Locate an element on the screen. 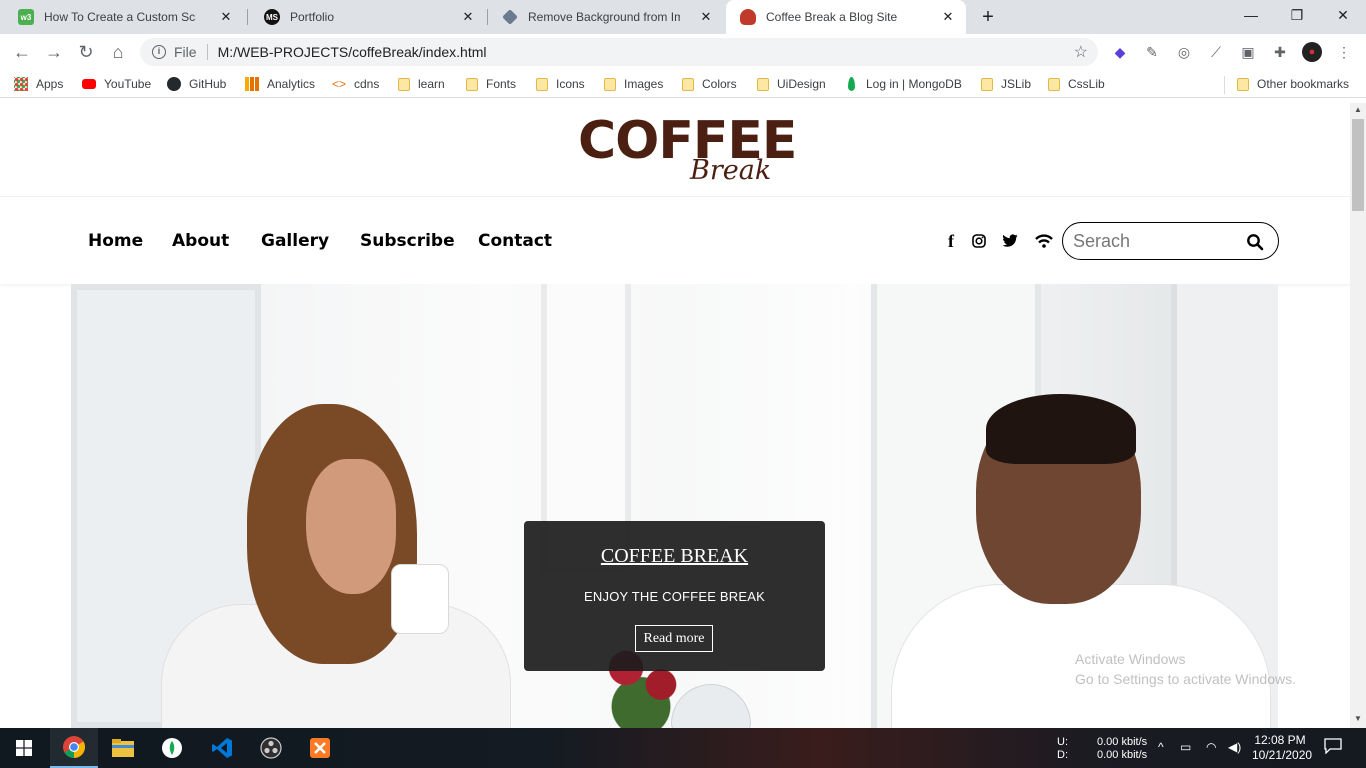 Image resolution: width=1366 pixels, height=768 pixels. search-icon is located at coordinates (1255, 242).